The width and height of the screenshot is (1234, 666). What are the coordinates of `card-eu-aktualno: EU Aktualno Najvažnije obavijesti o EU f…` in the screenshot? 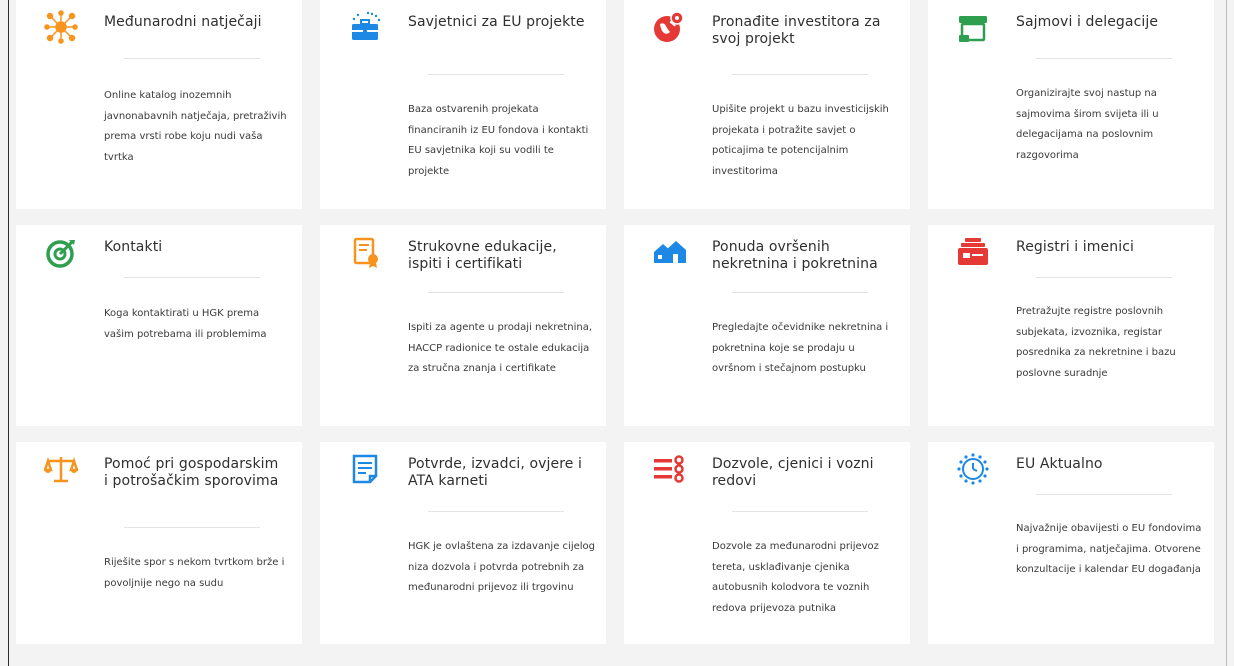 It's located at (1071, 543).